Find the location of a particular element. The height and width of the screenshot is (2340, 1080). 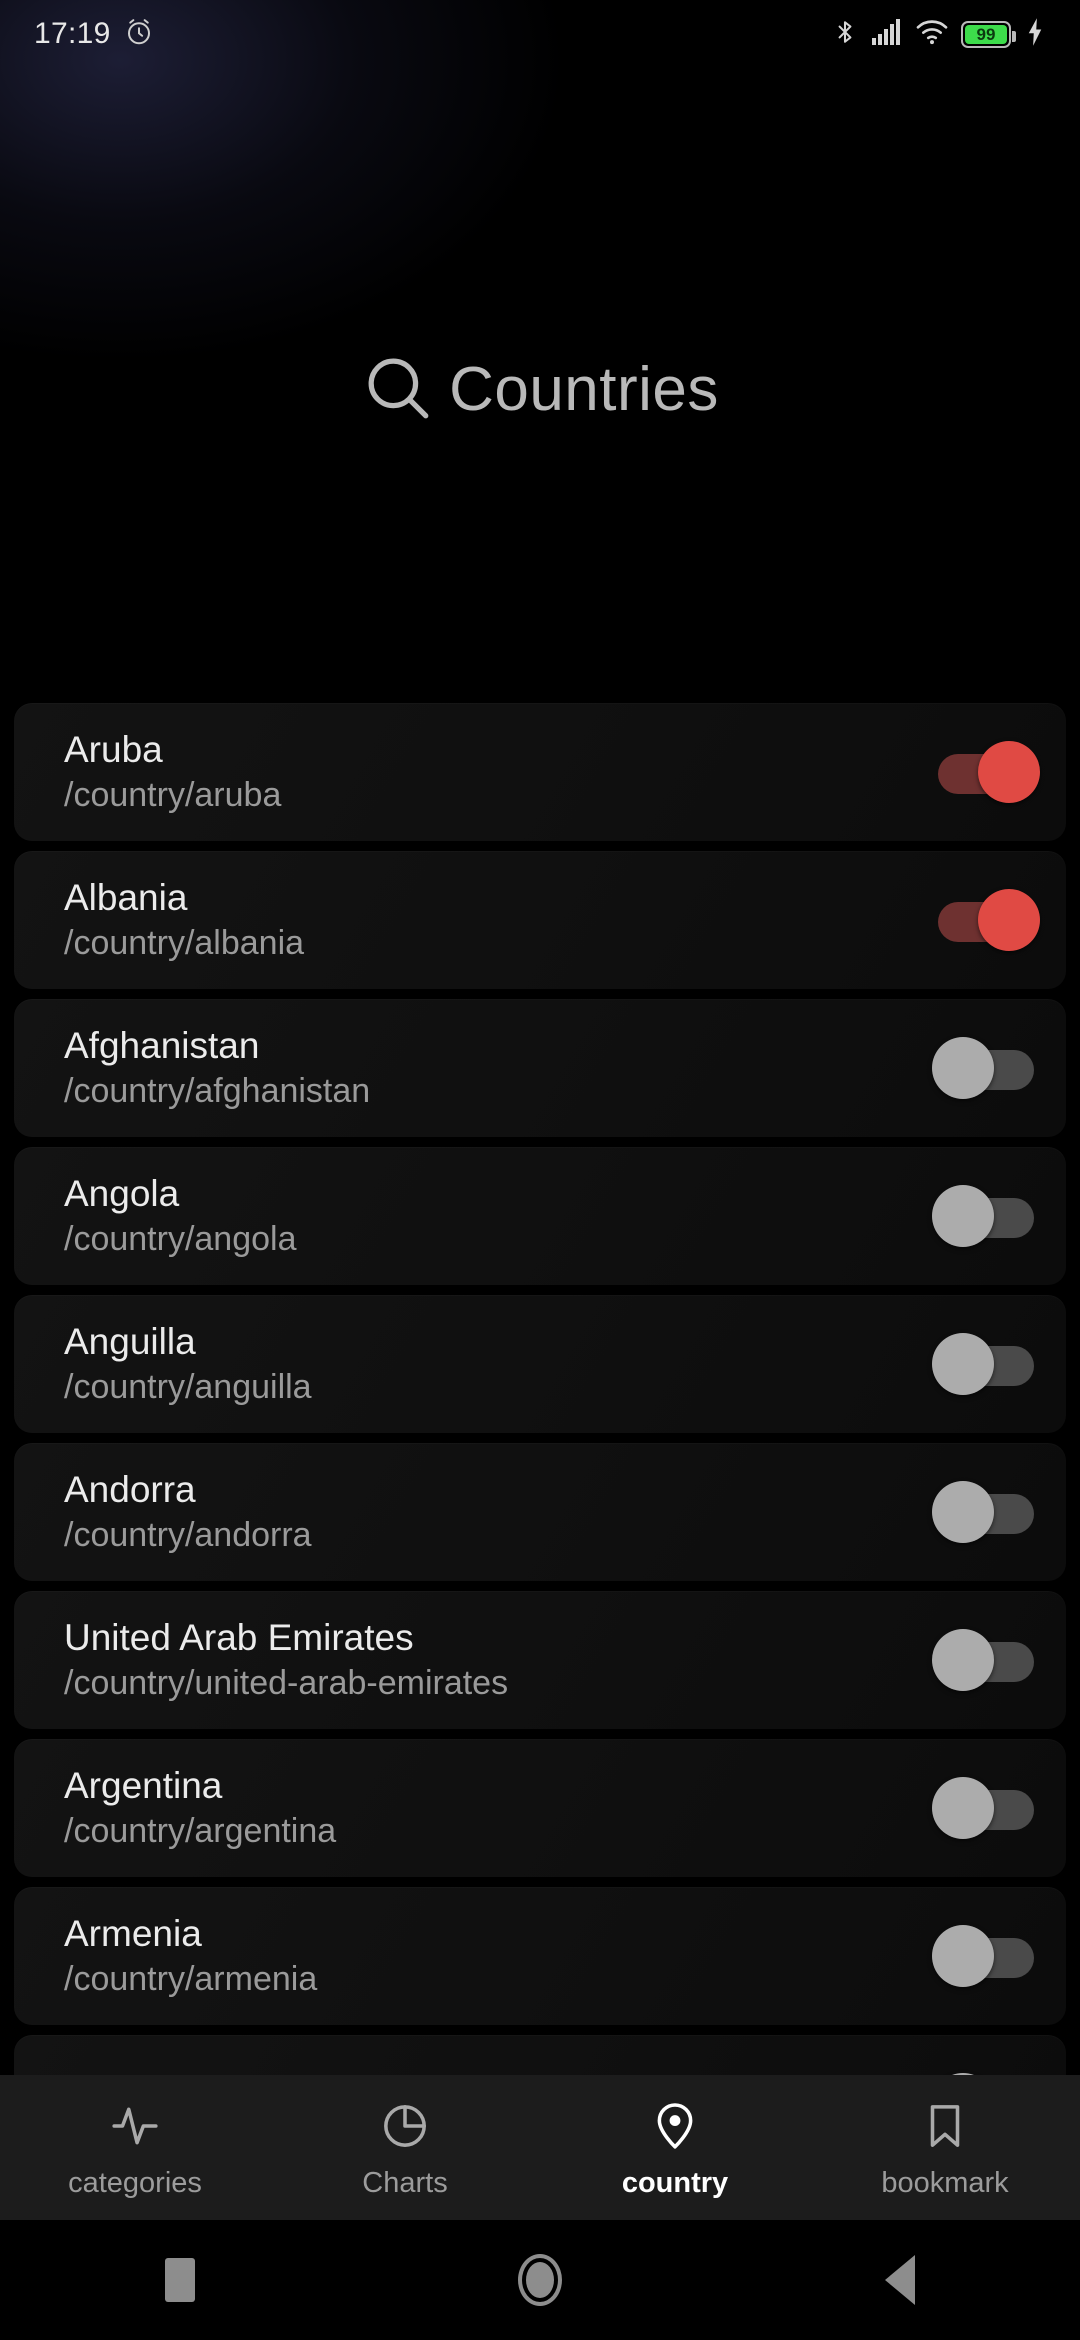

bottom-nav-item-categories: categories is located at coordinates (135, 2147).